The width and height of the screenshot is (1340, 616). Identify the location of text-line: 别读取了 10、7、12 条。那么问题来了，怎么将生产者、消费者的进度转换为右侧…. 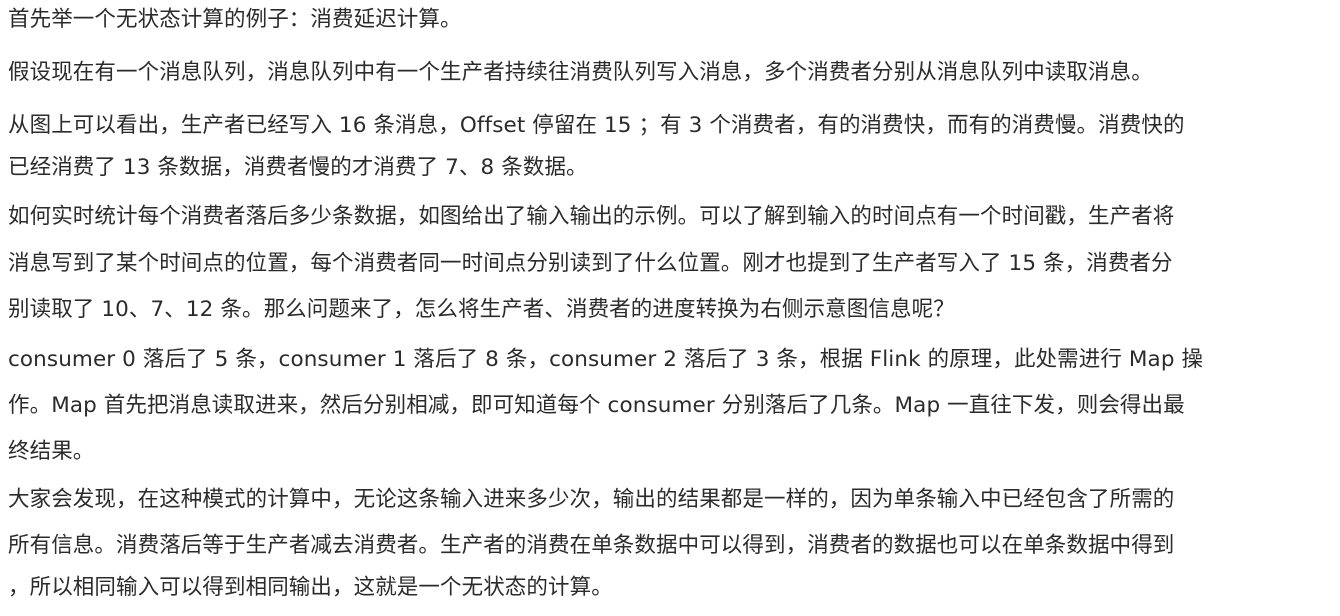
(481, 309).